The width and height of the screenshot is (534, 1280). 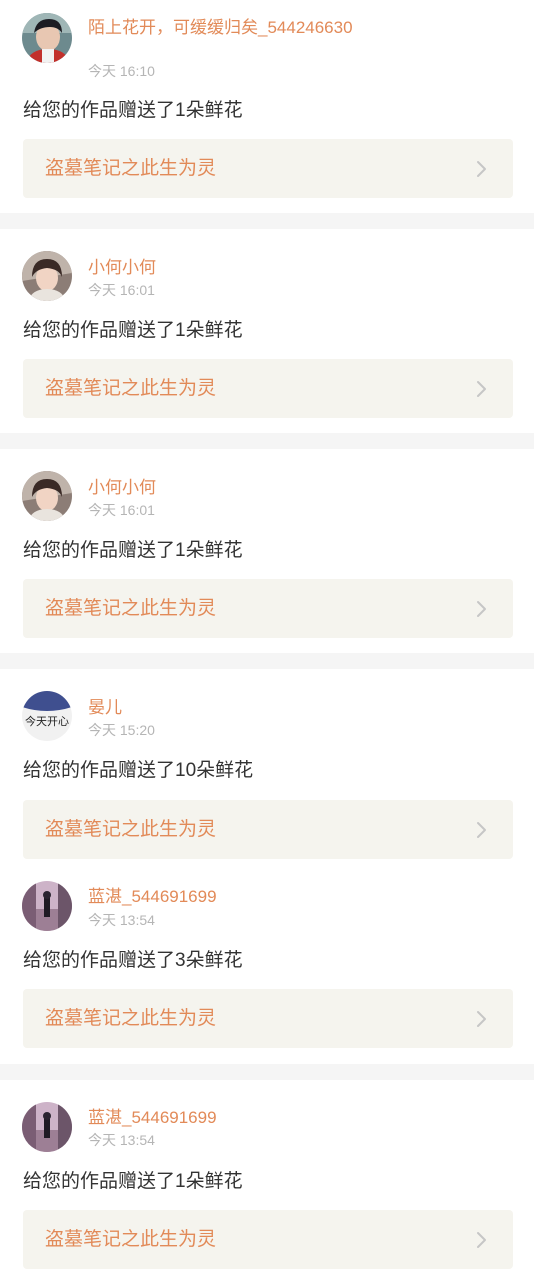 I want to click on timestamp: 今天 16:10, so click(x=121, y=71).